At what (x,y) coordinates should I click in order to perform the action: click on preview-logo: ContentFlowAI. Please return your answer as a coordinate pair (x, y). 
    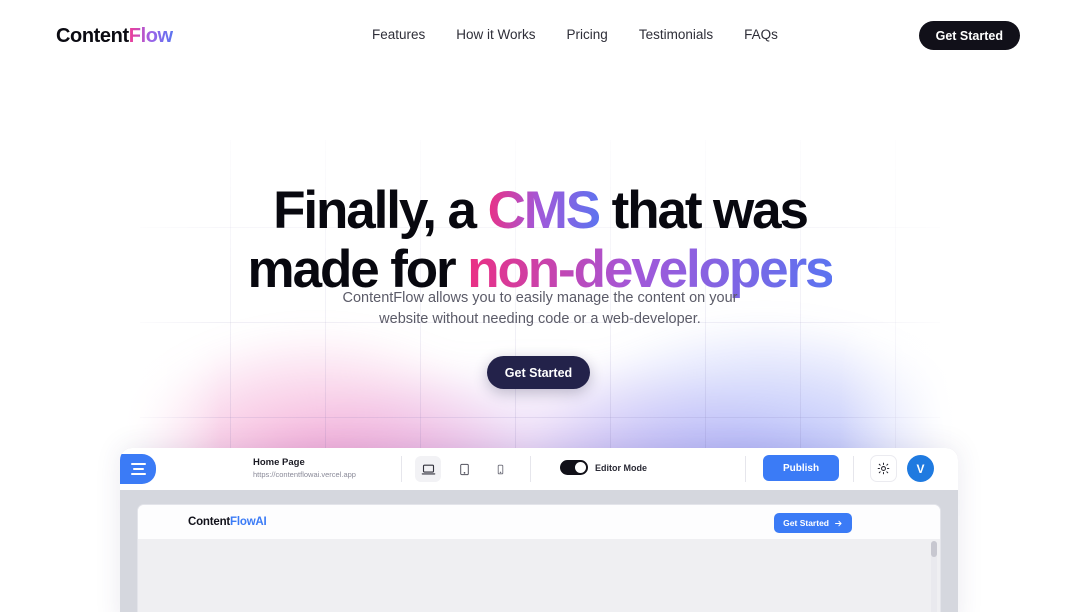
    Looking at the image, I should click on (227, 522).